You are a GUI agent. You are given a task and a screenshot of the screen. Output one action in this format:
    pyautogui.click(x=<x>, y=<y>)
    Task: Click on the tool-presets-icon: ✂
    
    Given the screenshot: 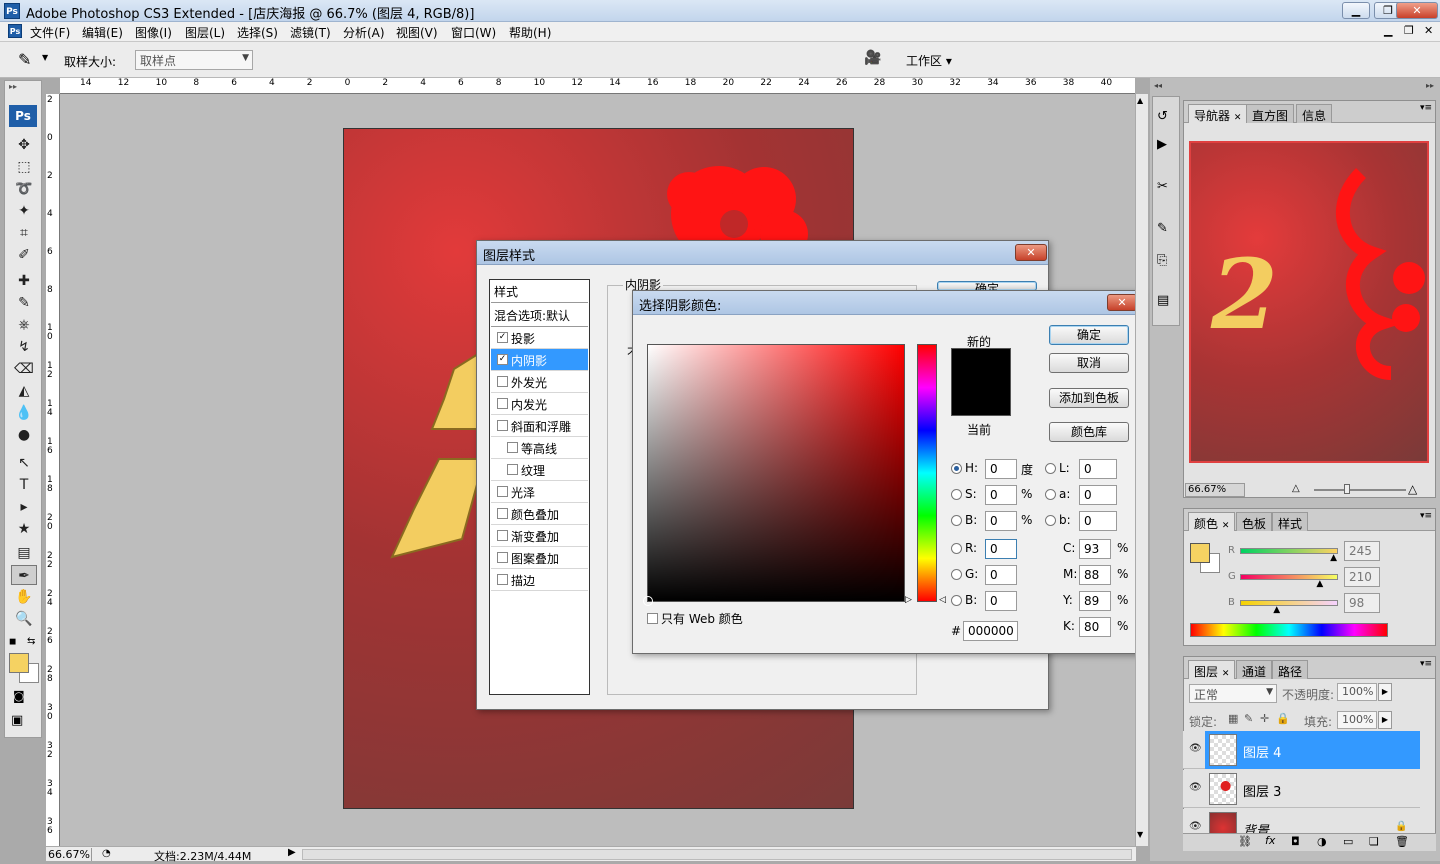 What is the action you would take?
    pyautogui.click(x=1162, y=186)
    